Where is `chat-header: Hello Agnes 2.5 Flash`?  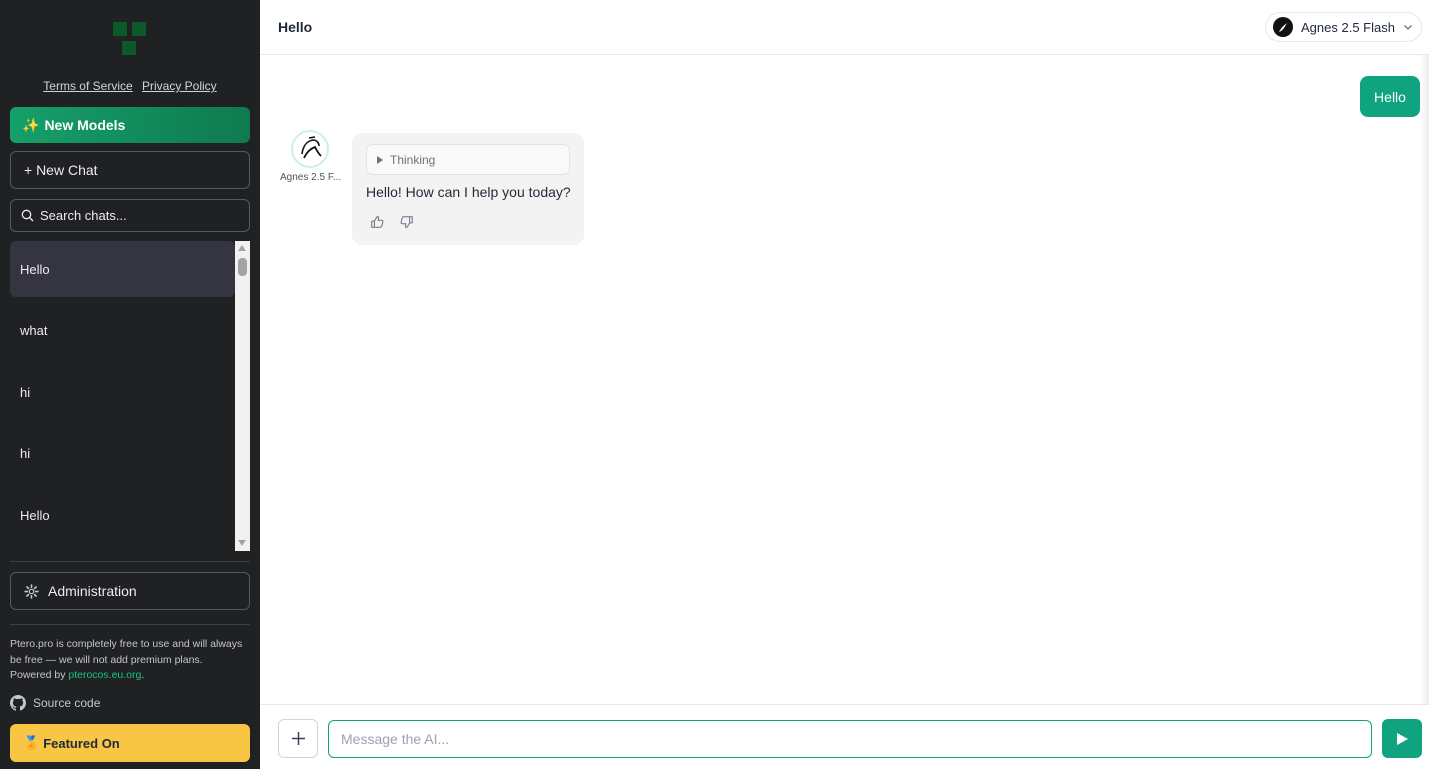
chat-header: Hello Agnes 2.5 Flash is located at coordinates (844, 27).